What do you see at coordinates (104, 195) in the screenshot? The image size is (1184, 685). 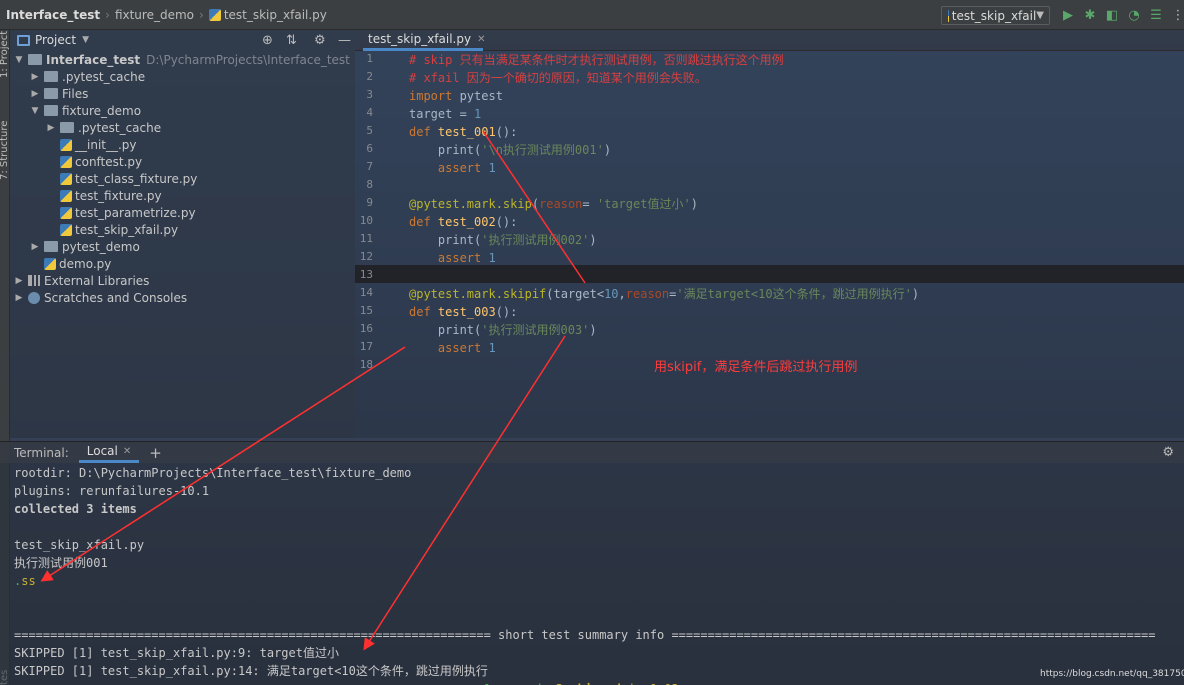 I see `tree-item: test_fixture.py` at bounding box center [104, 195].